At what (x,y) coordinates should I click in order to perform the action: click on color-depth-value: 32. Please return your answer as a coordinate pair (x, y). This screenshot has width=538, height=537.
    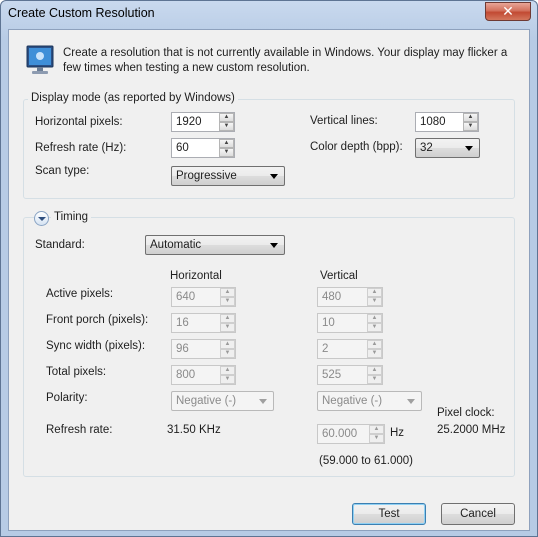
    Looking at the image, I should click on (426, 148).